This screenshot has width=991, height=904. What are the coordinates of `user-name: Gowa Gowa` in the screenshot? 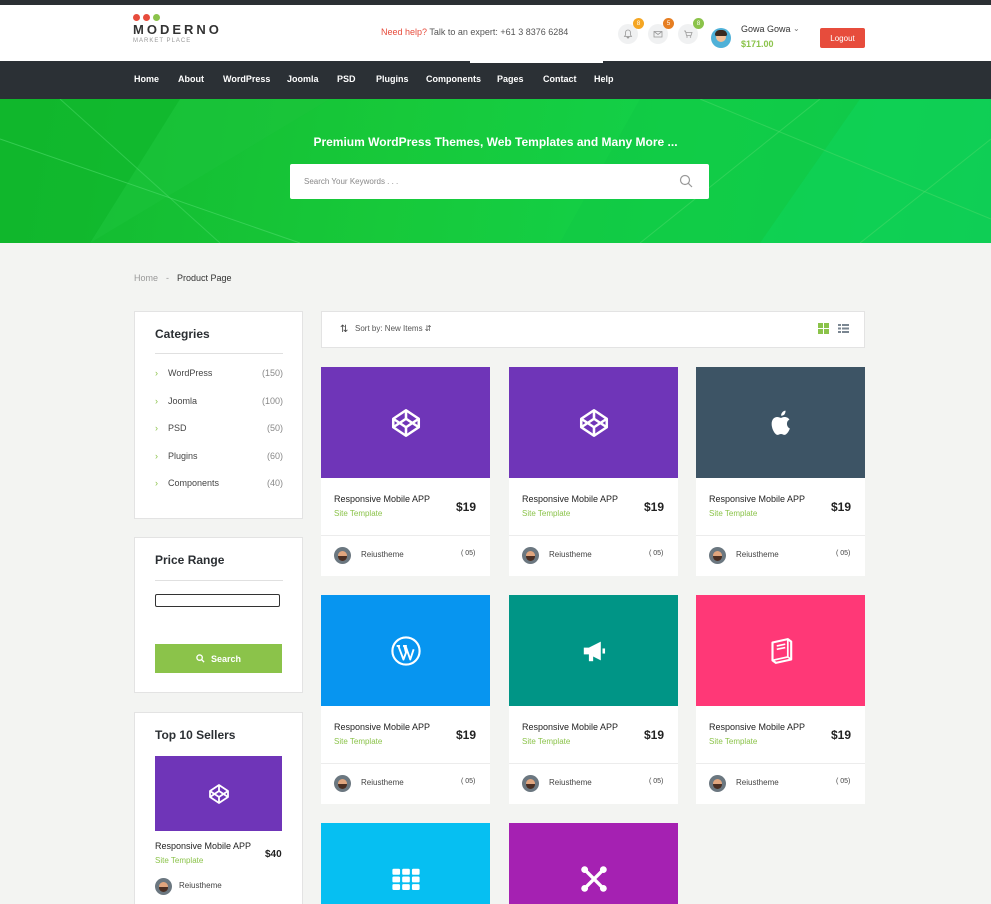 It's located at (766, 29).